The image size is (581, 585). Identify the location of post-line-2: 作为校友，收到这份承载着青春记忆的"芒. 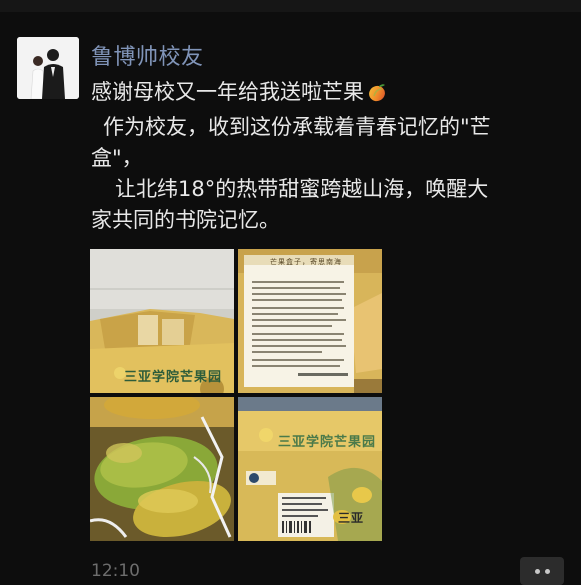
(297, 127).